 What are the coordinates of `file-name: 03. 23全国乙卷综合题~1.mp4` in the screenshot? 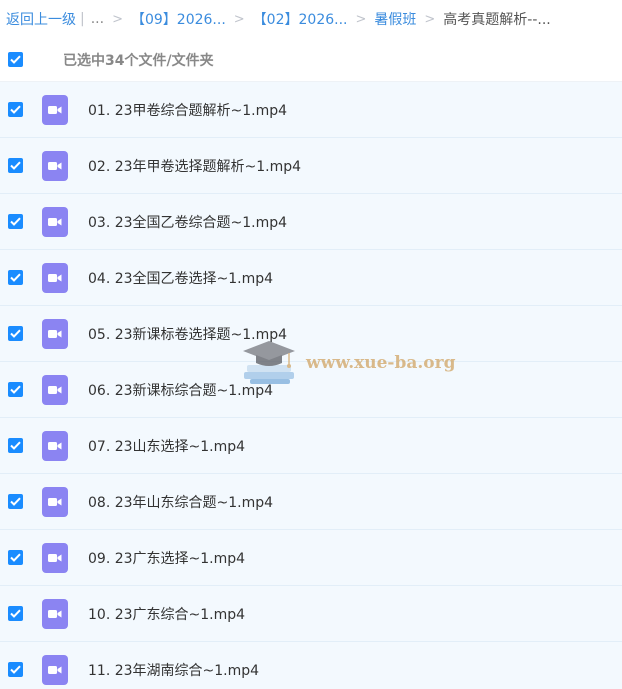 It's located at (187, 222).